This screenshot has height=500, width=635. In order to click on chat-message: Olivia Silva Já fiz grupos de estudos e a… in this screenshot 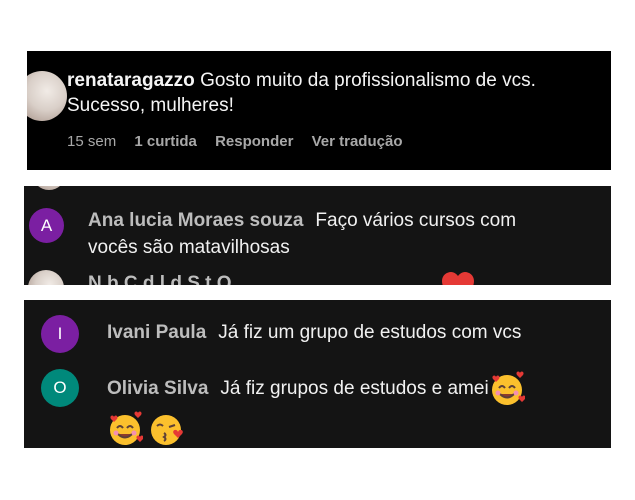, I will do `click(347, 408)`.